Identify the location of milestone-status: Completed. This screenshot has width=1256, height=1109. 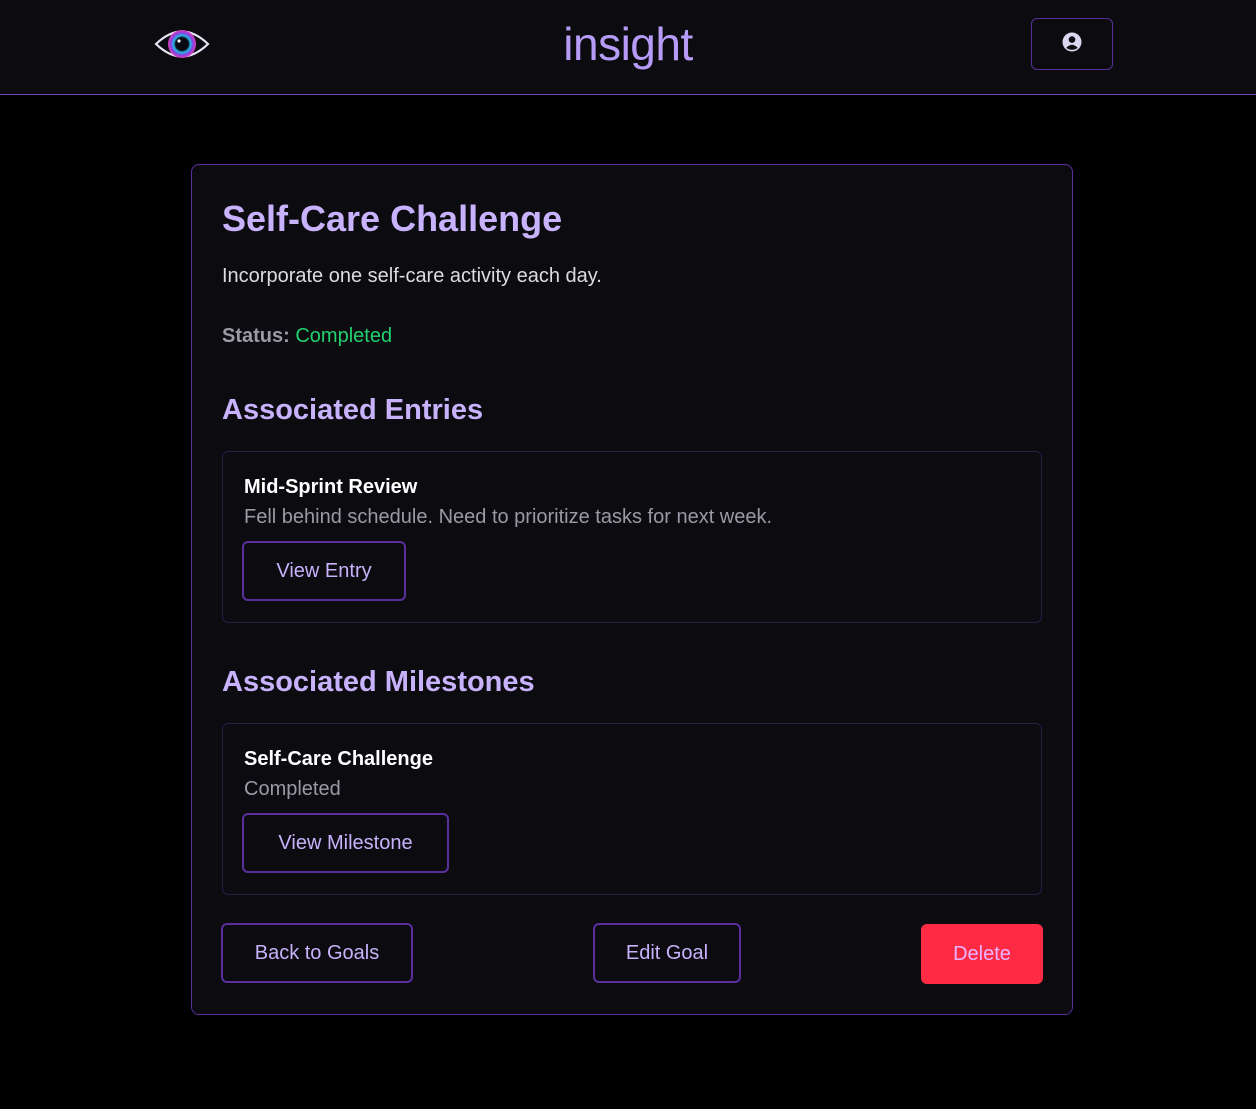
(292, 789).